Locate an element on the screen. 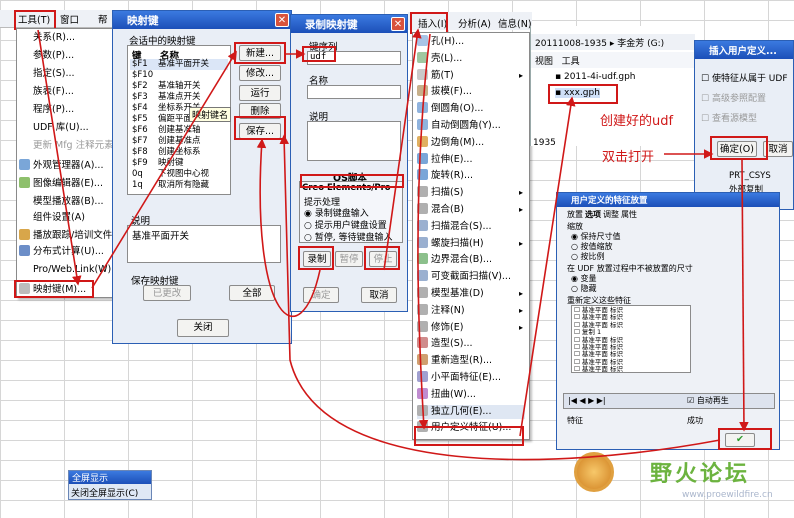 Image resolution: width=794 pixels, height=518 pixels. arrow-record-curve is located at coordinates (288, 227).